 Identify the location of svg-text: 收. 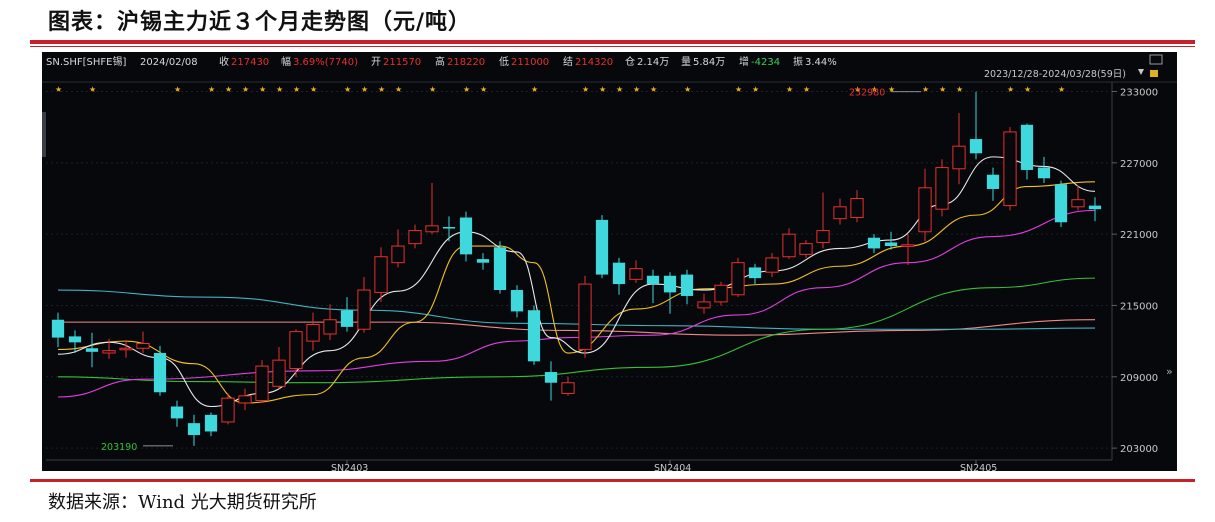
(224, 61).